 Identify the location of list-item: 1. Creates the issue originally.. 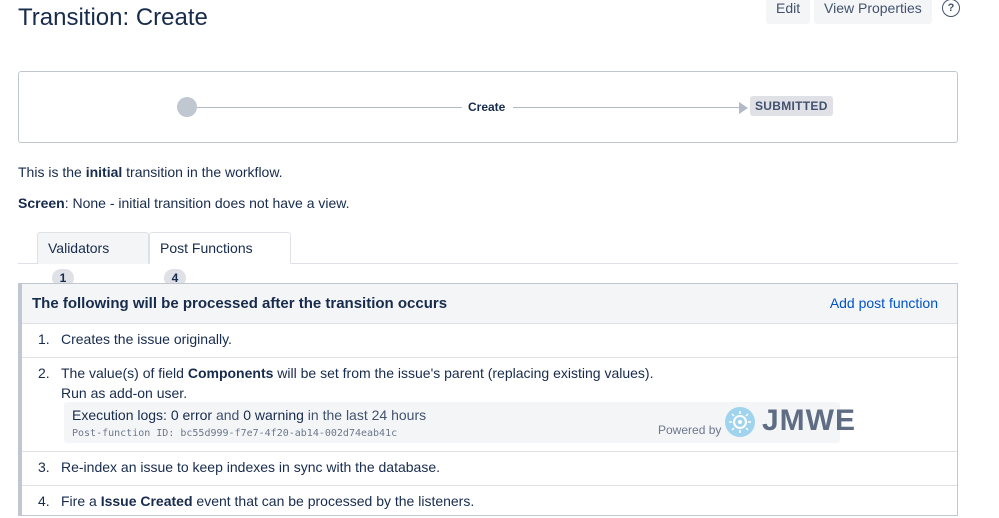
(489, 341).